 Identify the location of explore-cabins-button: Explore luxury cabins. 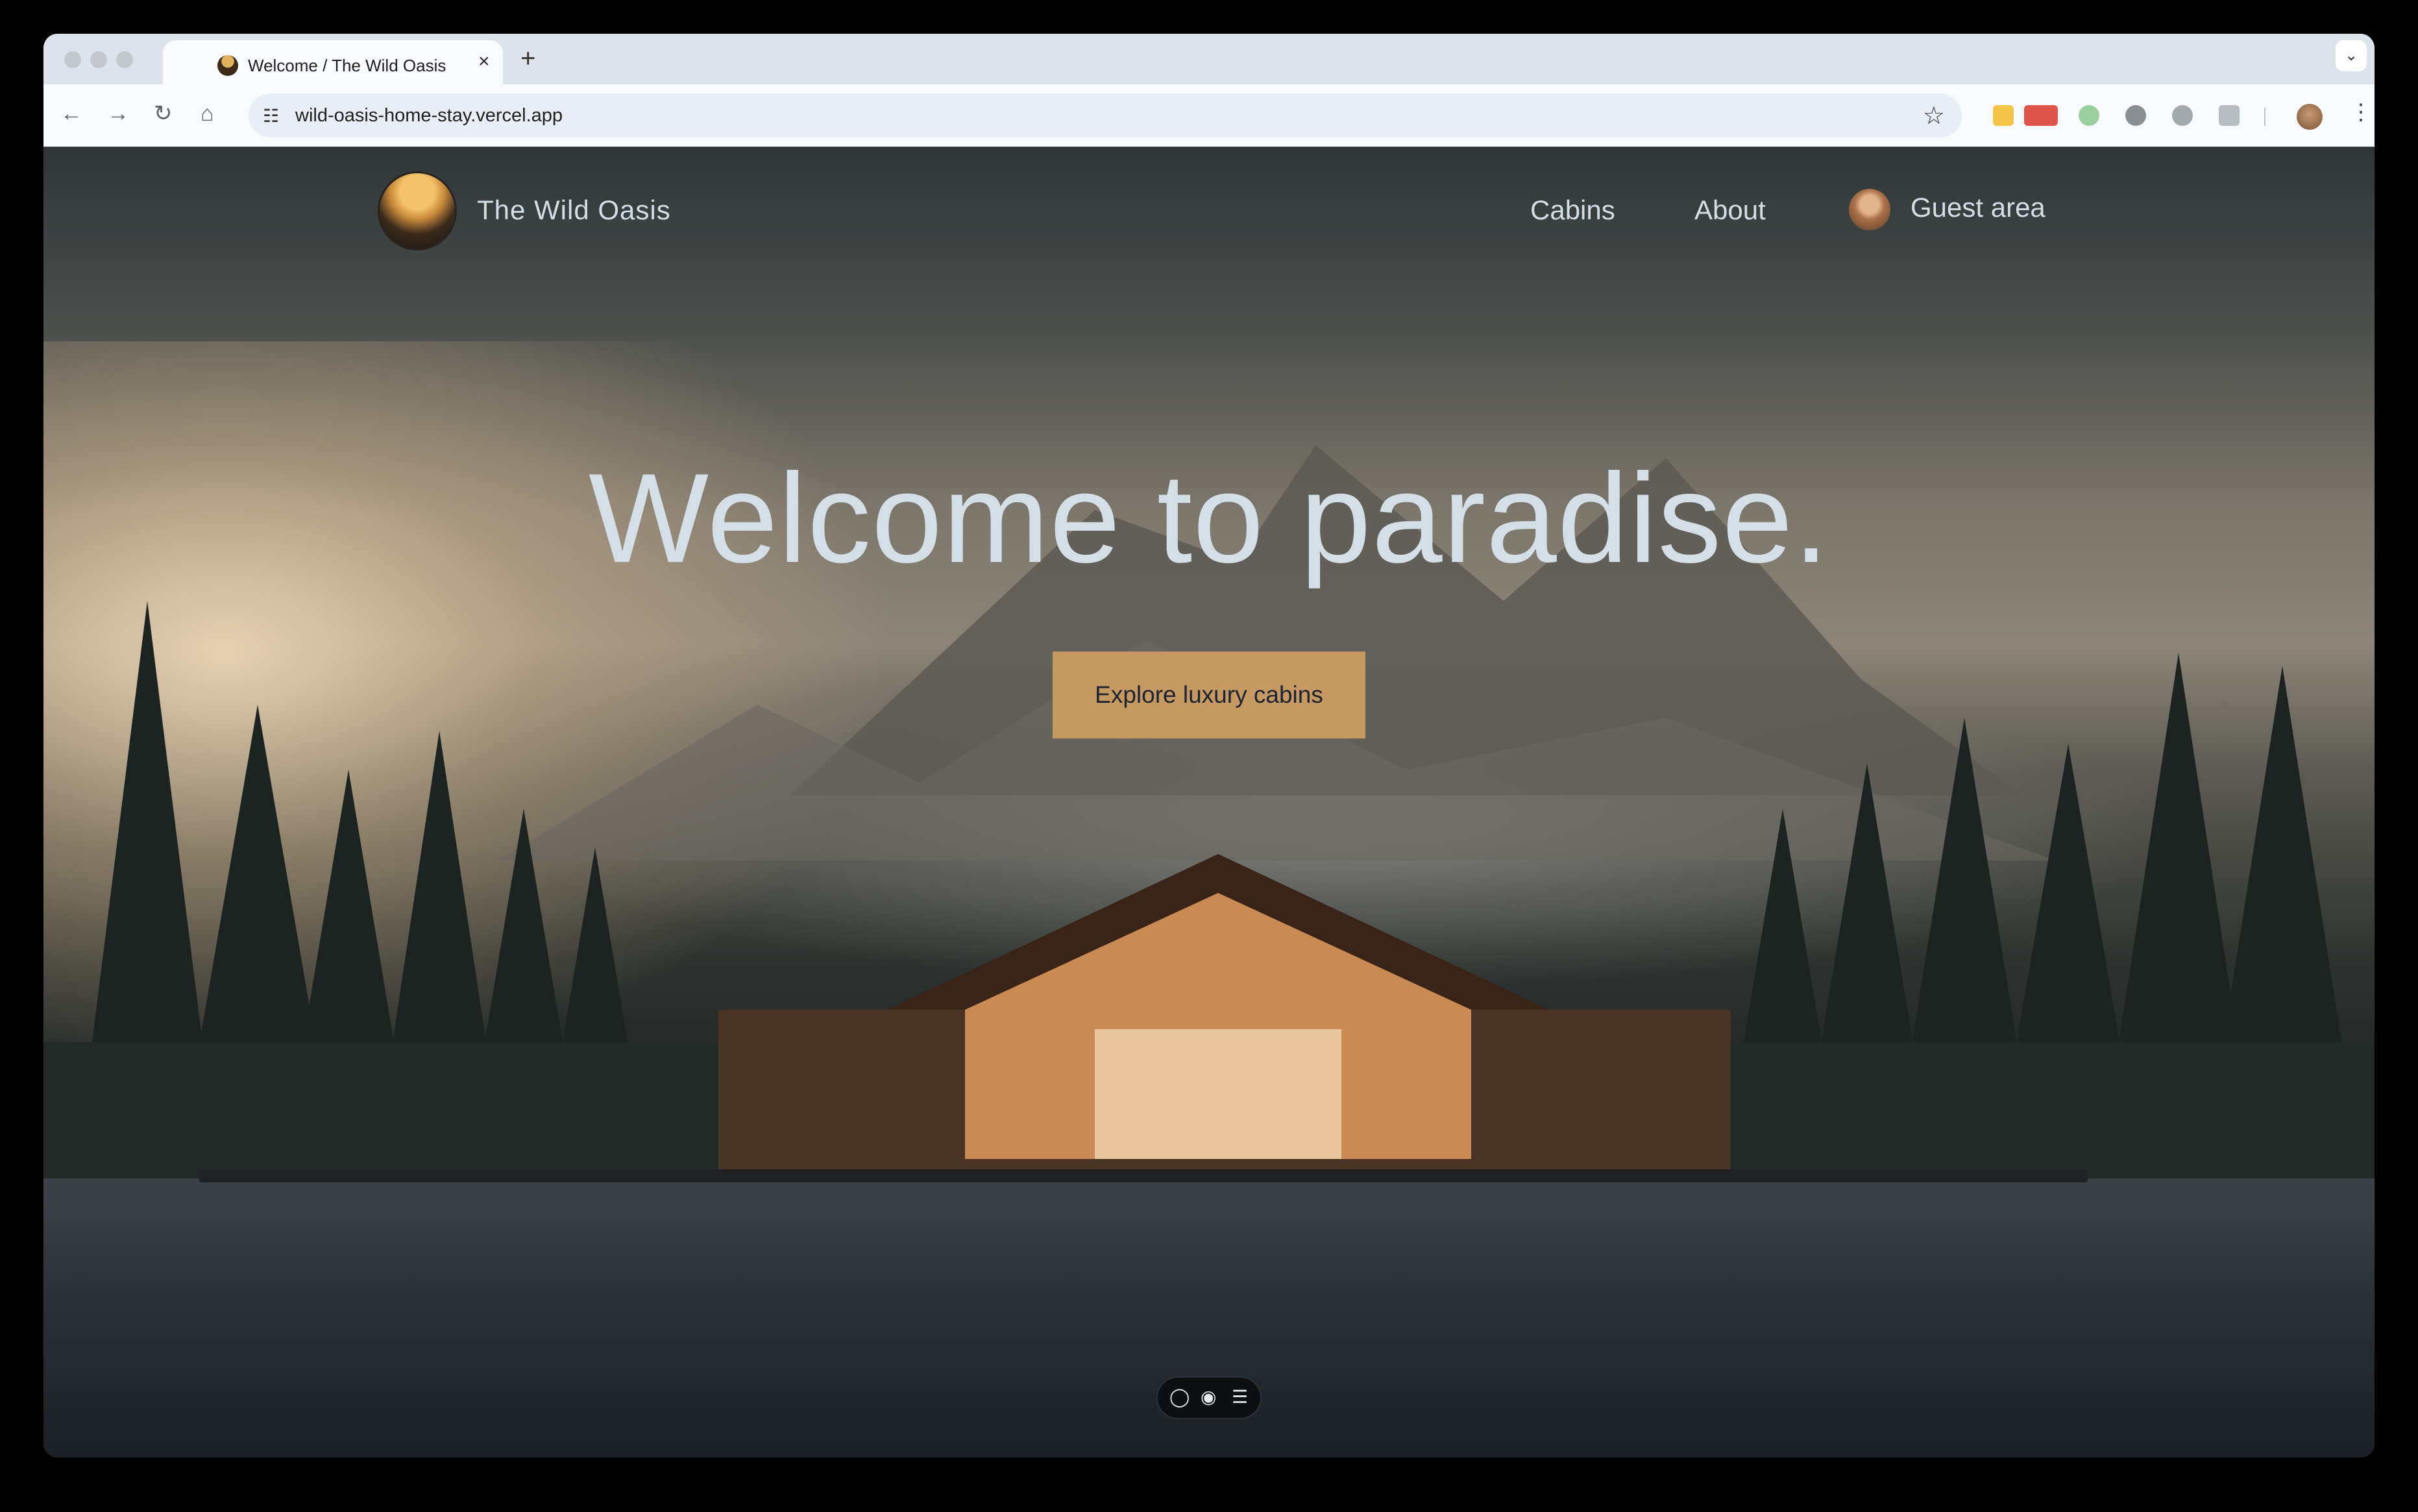
(1209, 695).